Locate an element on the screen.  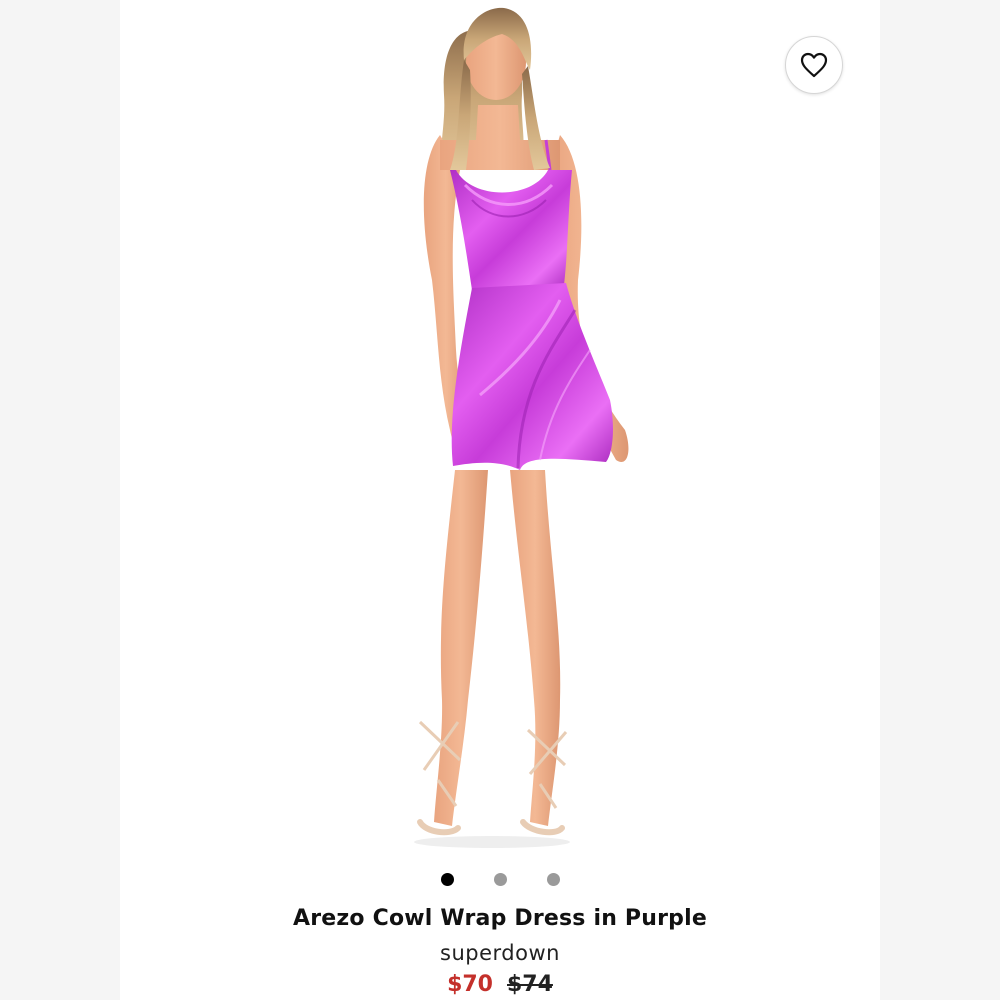
carousel-dots is located at coordinates (500, 879).